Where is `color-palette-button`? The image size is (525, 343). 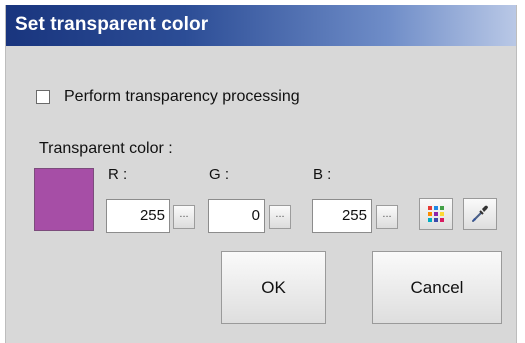 color-palette-button is located at coordinates (436, 214).